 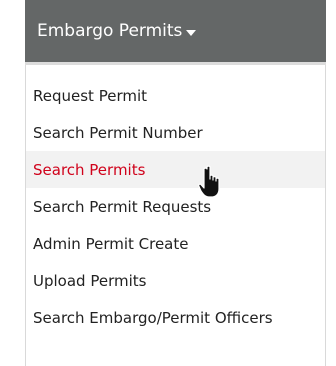 I want to click on menu-title: Embargo Permits, so click(x=110, y=31).